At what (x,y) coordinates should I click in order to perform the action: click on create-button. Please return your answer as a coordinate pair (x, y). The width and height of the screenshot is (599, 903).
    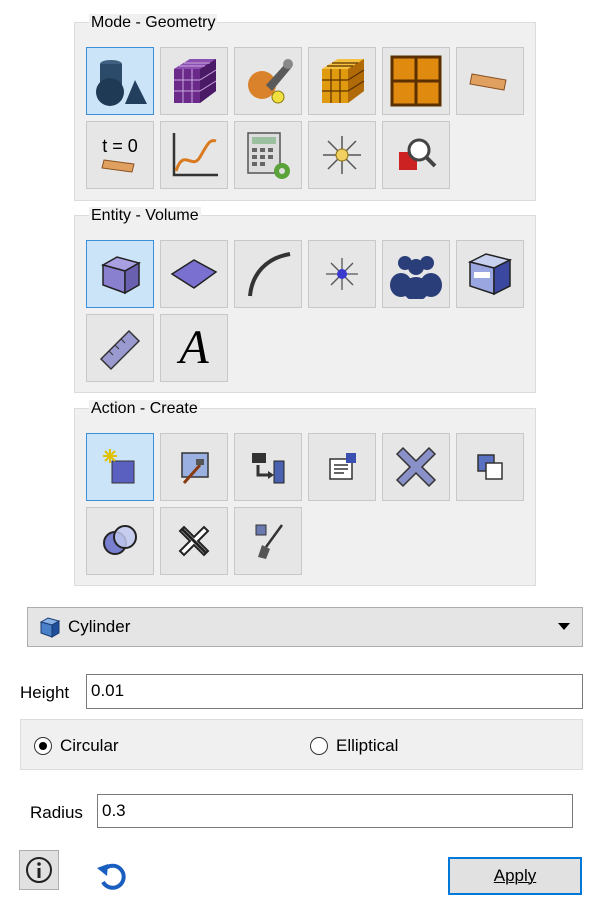
    Looking at the image, I should click on (120, 467).